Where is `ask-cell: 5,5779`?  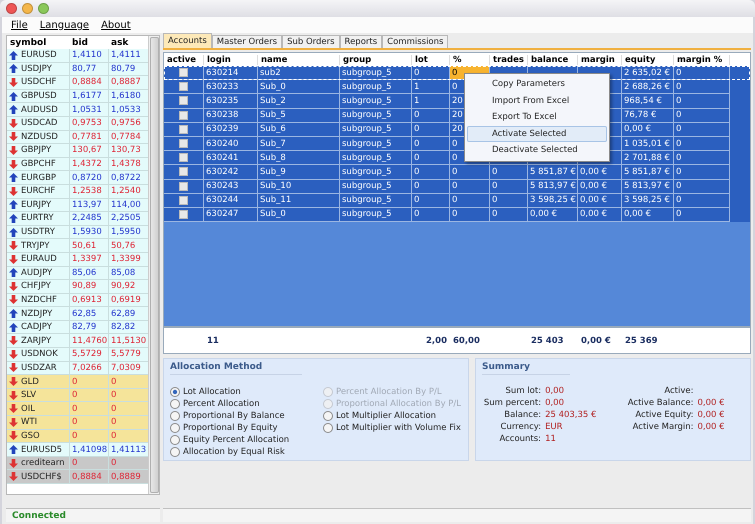
ask-cell: 5,5779 is located at coordinates (127, 354).